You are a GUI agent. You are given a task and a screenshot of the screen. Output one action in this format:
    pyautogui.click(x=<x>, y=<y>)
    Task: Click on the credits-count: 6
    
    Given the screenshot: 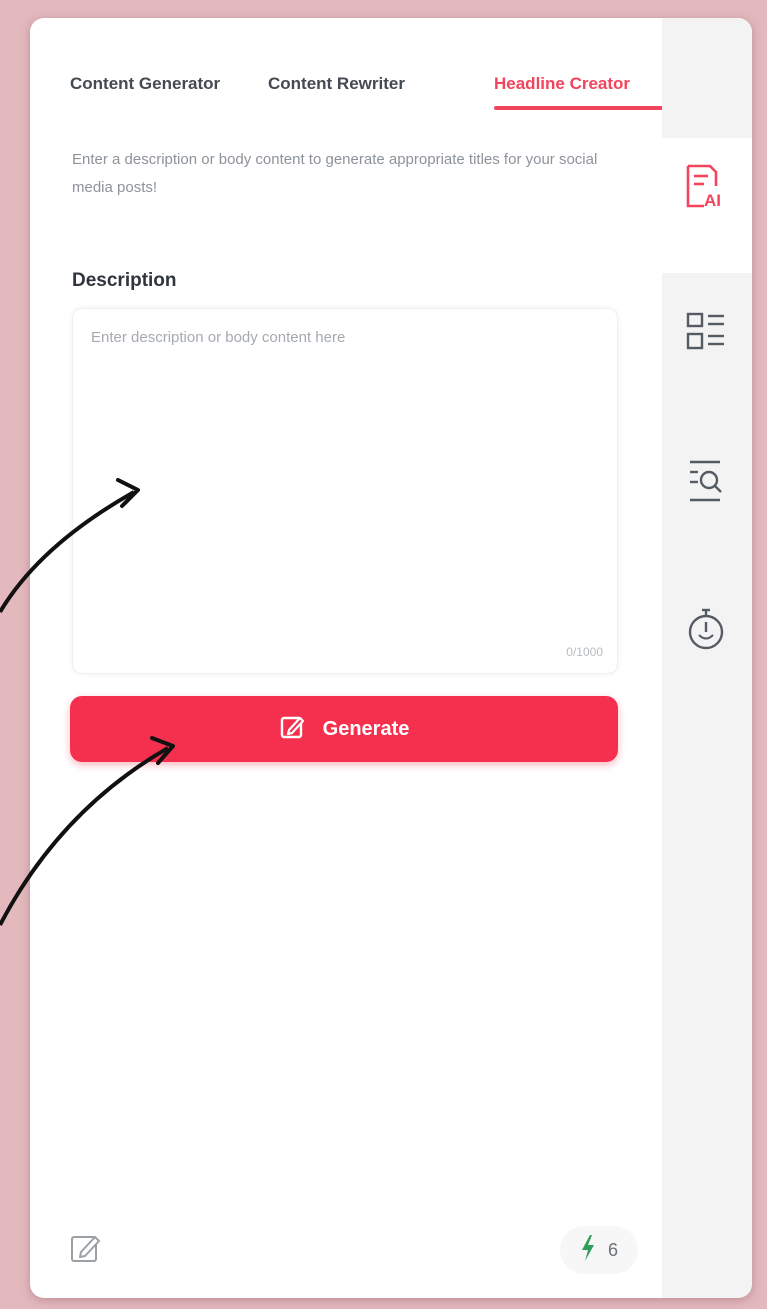 What is the action you would take?
    pyautogui.click(x=612, y=1249)
    